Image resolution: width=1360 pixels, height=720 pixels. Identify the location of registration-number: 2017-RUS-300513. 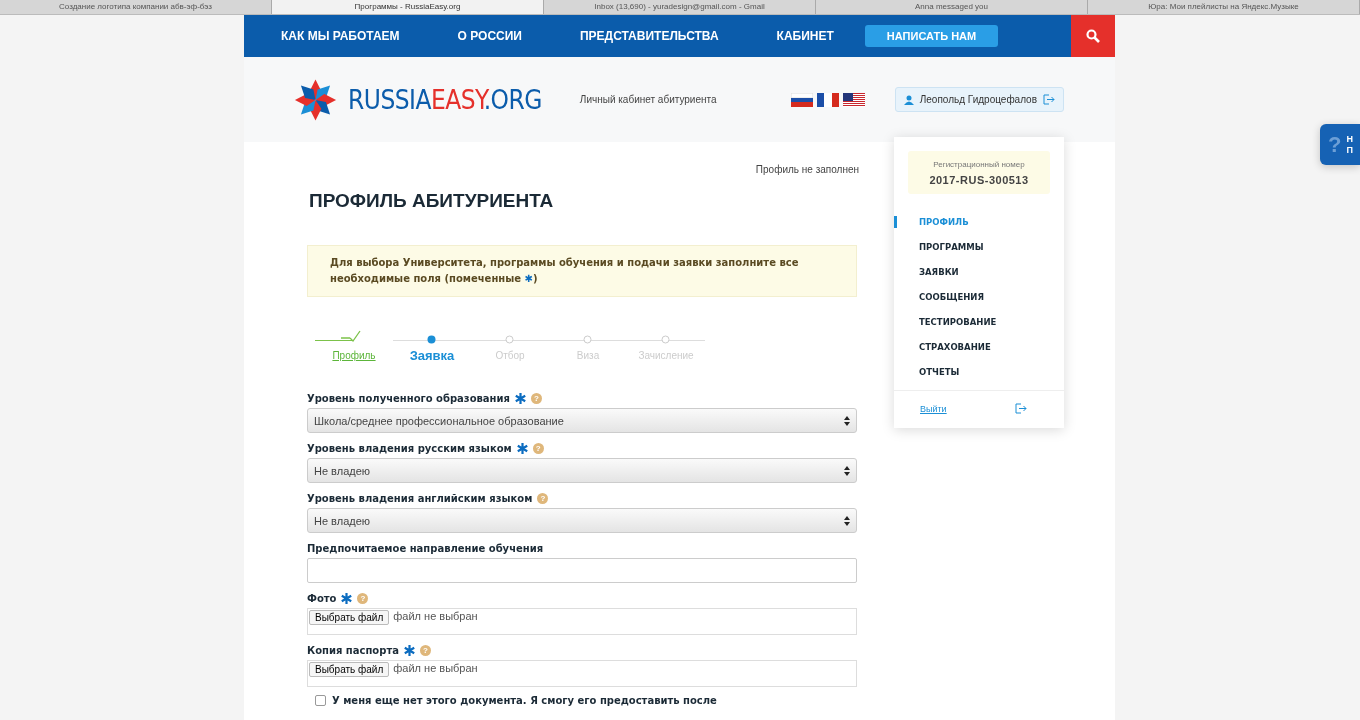
(979, 180).